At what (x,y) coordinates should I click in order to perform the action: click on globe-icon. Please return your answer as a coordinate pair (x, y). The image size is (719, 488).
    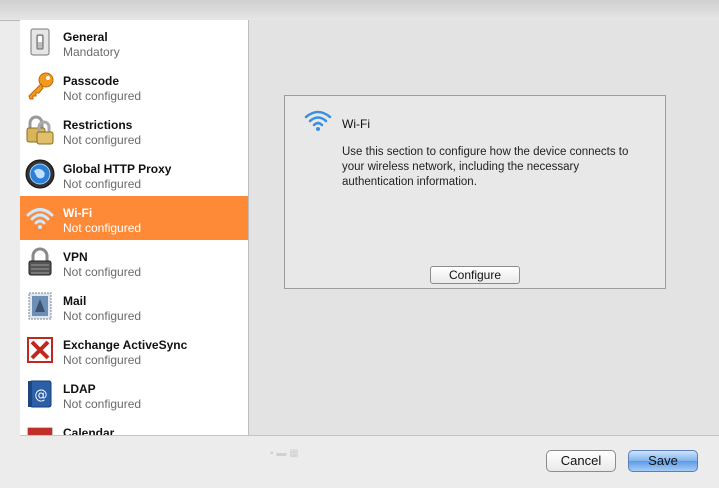
    Looking at the image, I should click on (40, 174).